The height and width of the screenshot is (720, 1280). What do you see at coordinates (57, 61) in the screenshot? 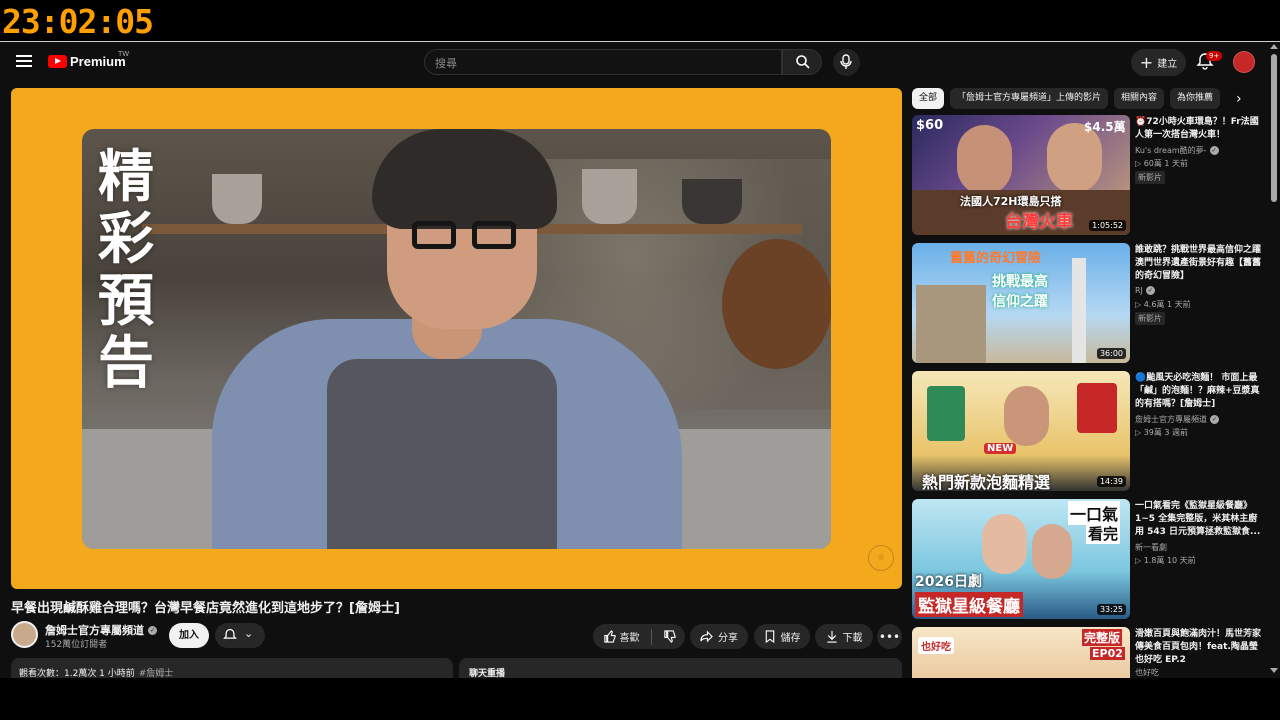
I see `youtube-play-logo-icon` at bounding box center [57, 61].